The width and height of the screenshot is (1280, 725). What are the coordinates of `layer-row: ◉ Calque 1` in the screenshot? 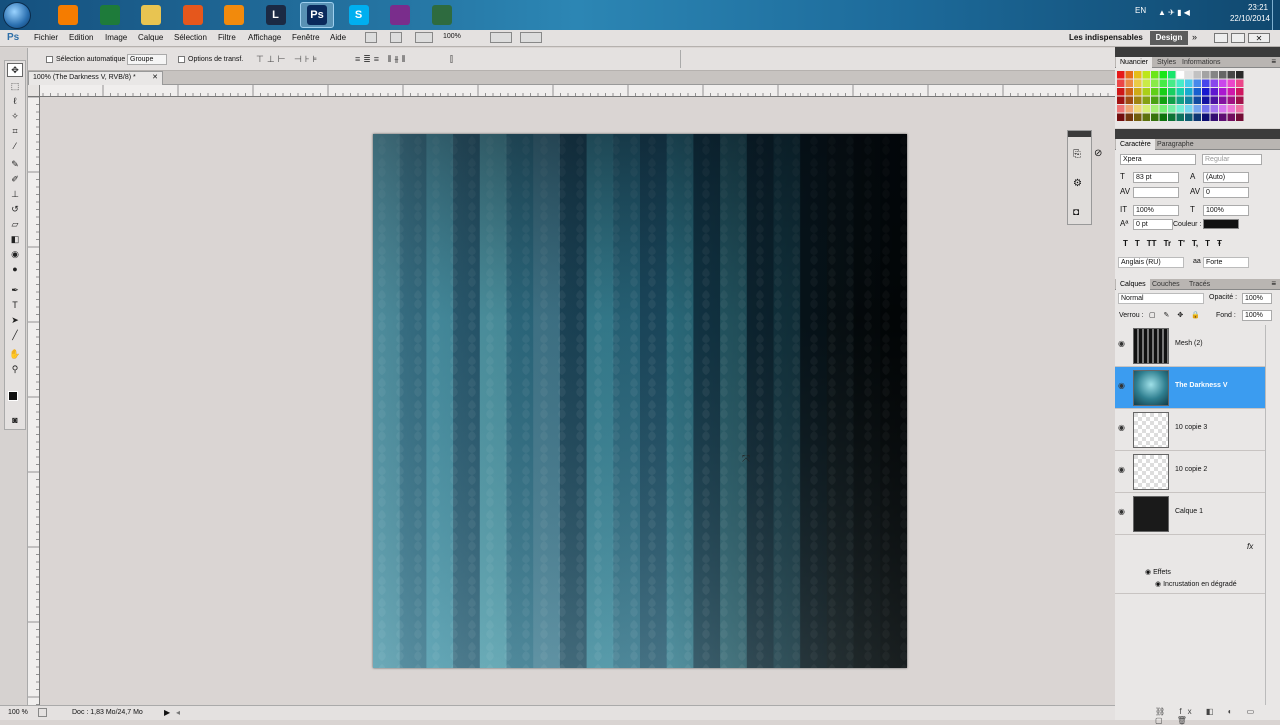 It's located at (1190, 514).